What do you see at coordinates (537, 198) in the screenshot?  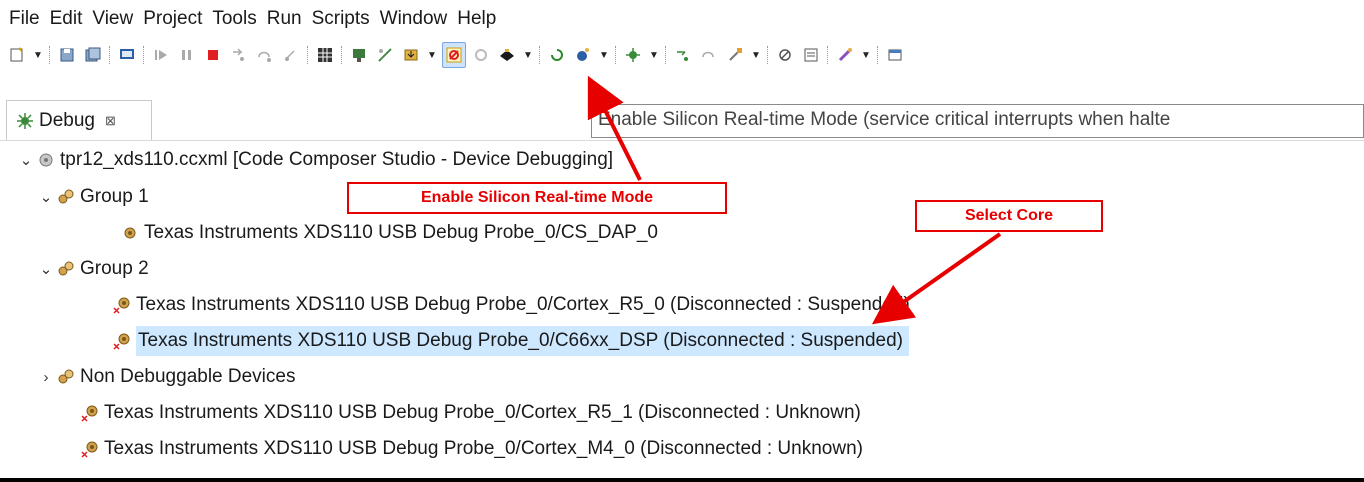 I see `callout-enable-realtime: Enable Silicon Real-time Mode` at bounding box center [537, 198].